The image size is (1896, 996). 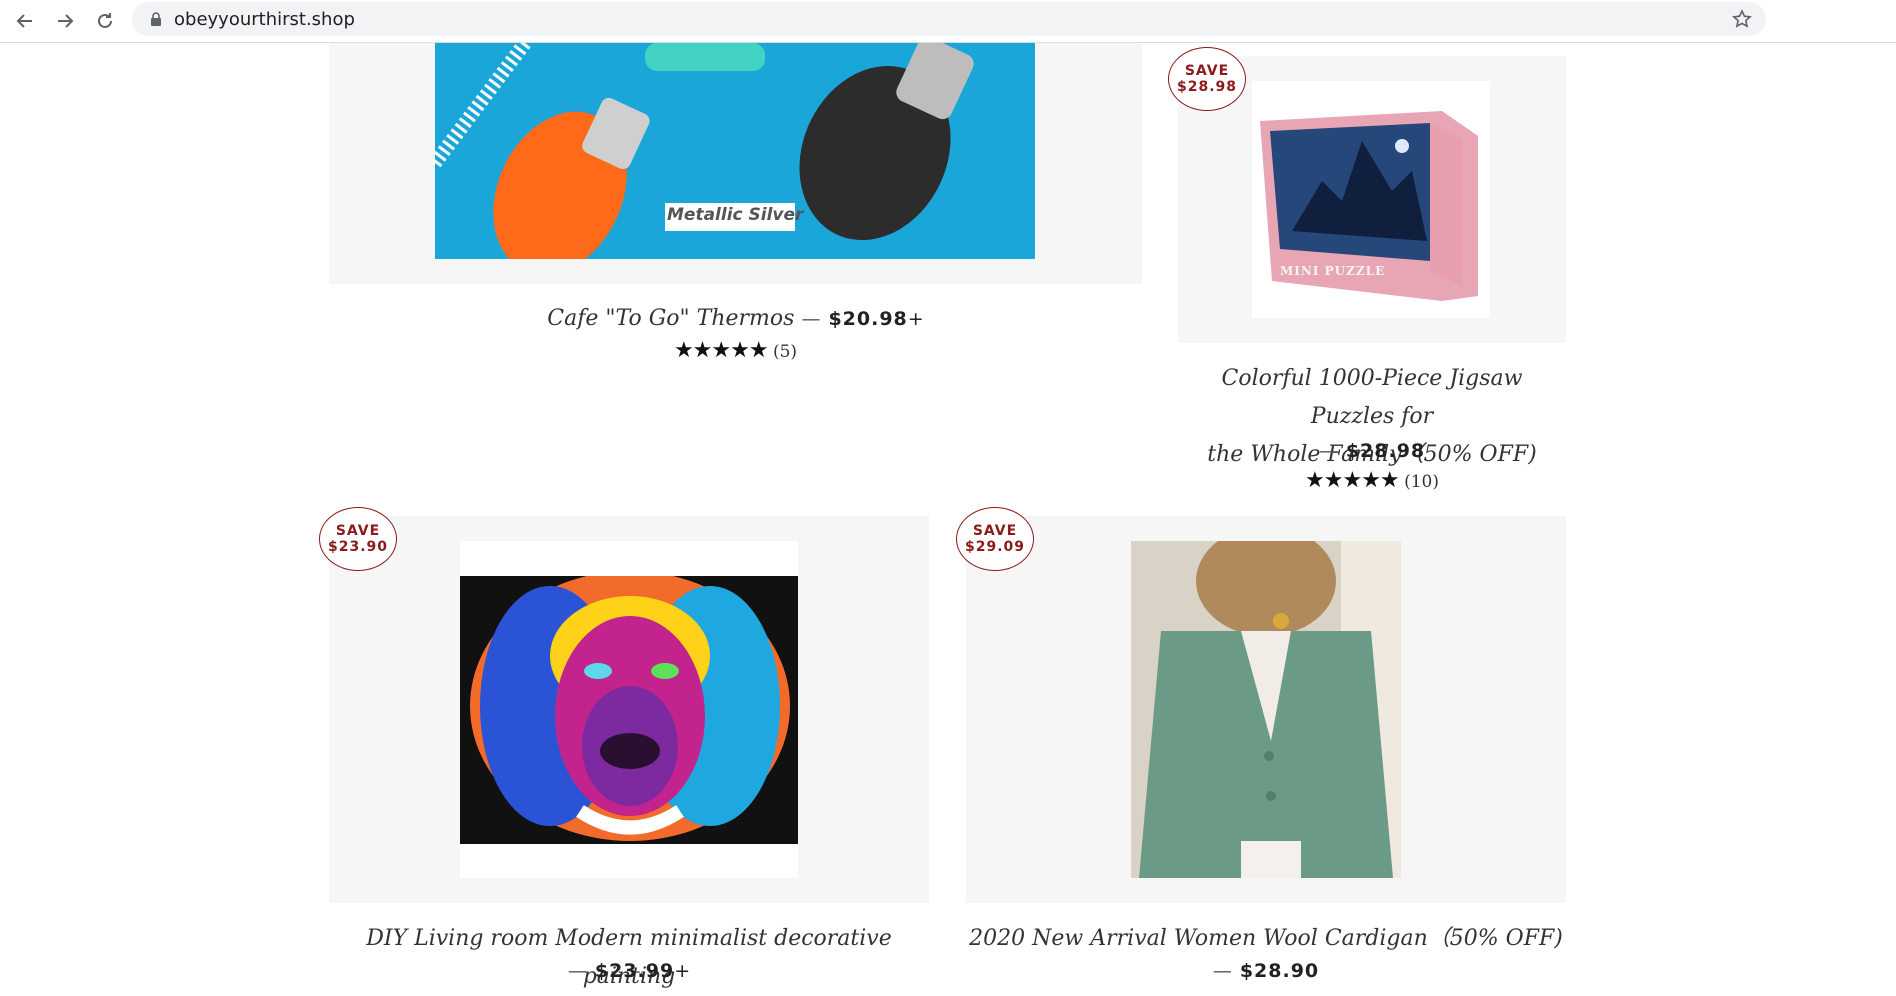 What do you see at coordinates (1371, 199) in the screenshot?
I see `product-image-puzzle` at bounding box center [1371, 199].